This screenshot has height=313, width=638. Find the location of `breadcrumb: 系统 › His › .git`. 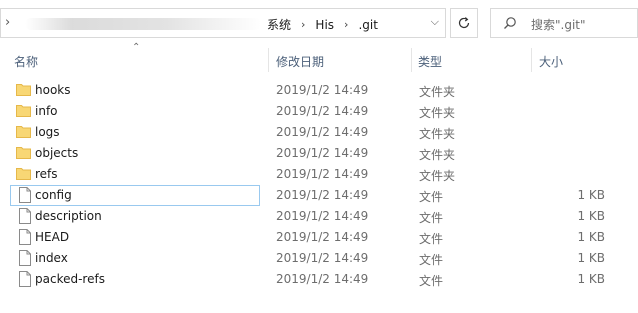

breadcrumb: 系统 › His › .git is located at coordinates (322, 24).